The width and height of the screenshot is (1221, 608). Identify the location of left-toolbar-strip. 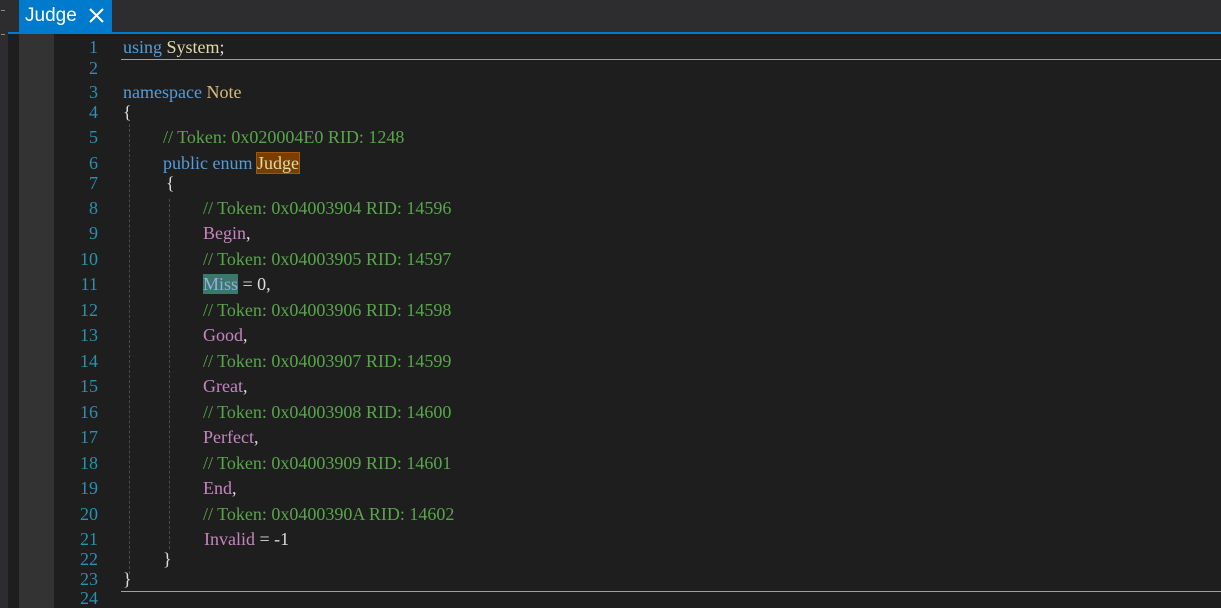
(4, 304).